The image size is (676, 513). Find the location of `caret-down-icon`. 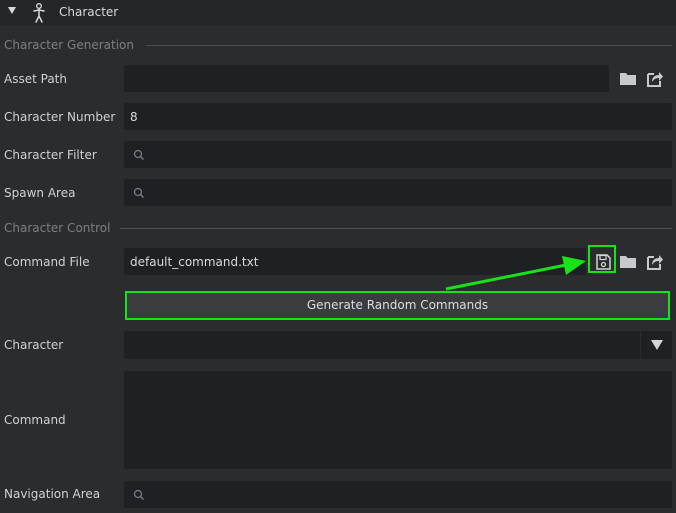

caret-down-icon is located at coordinates (12, 10).